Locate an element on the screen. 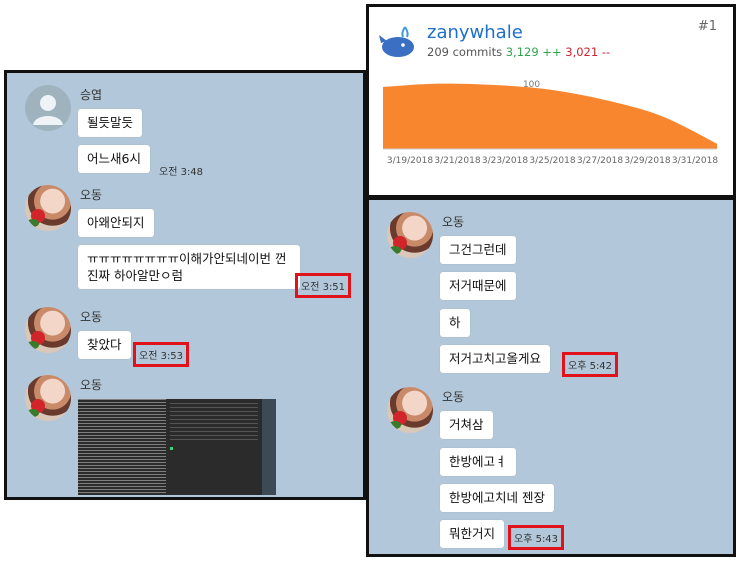 The width and height of the screenshot is (742, 563). message-bubble: 하 is located at coordinates (455, 323).